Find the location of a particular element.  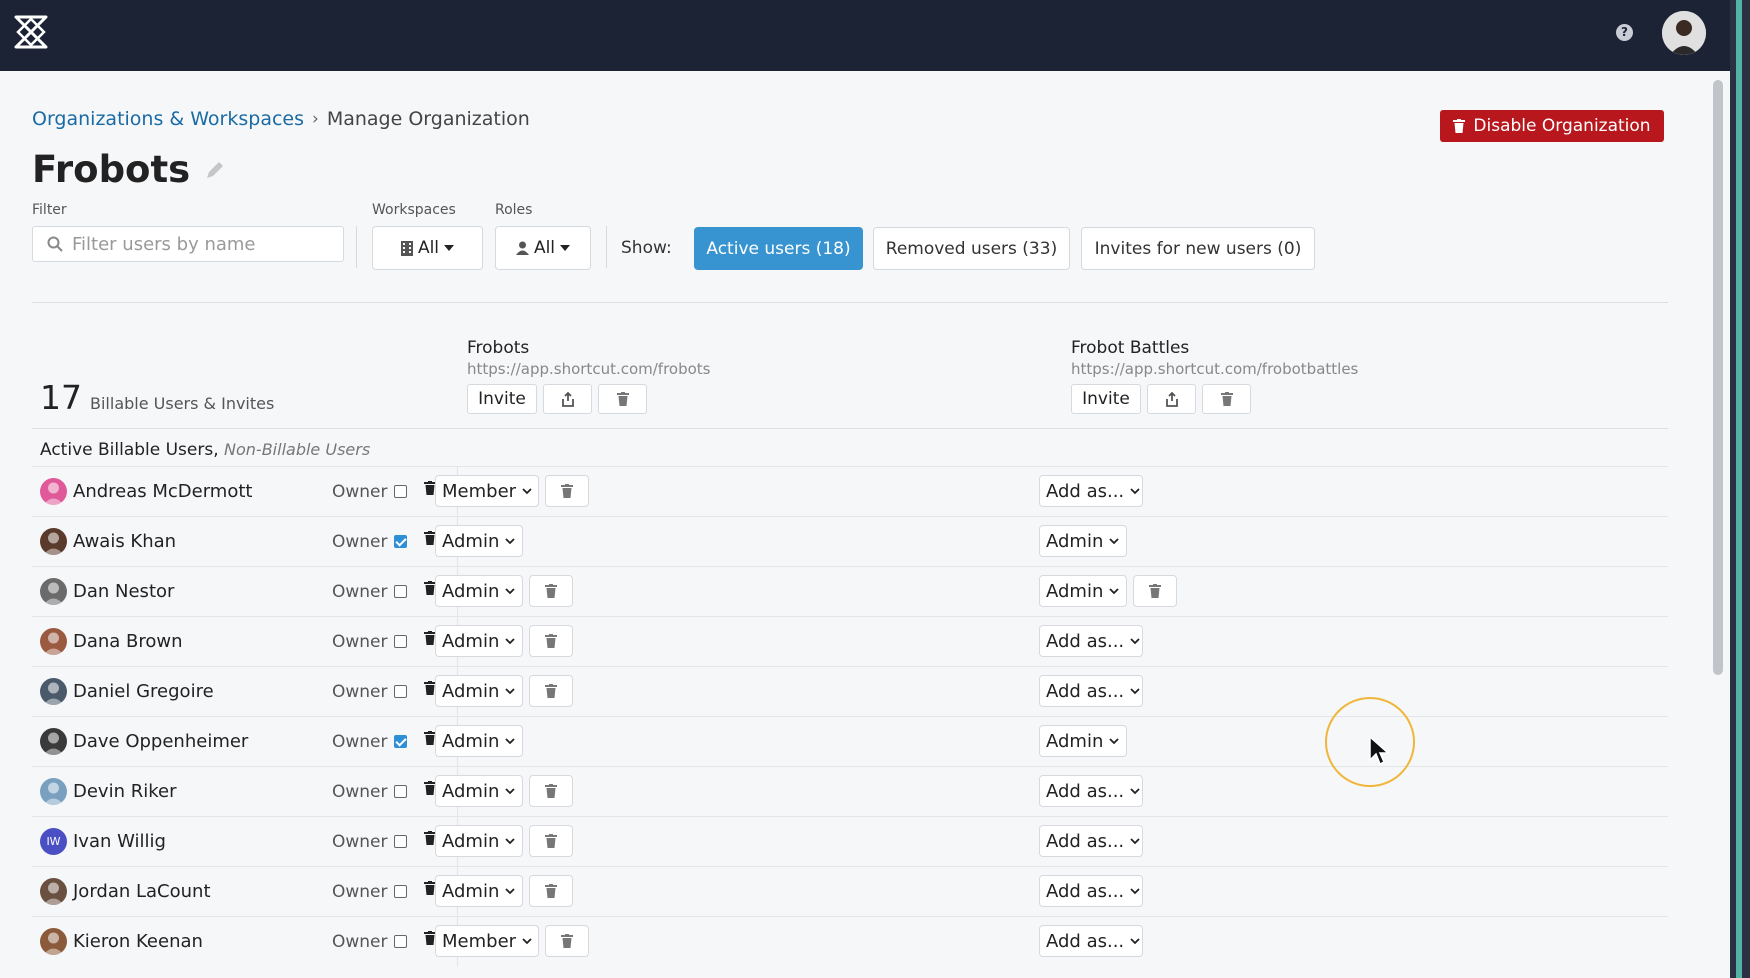

filter-users-input: Filter users by name is located at coordinates (188, 244).